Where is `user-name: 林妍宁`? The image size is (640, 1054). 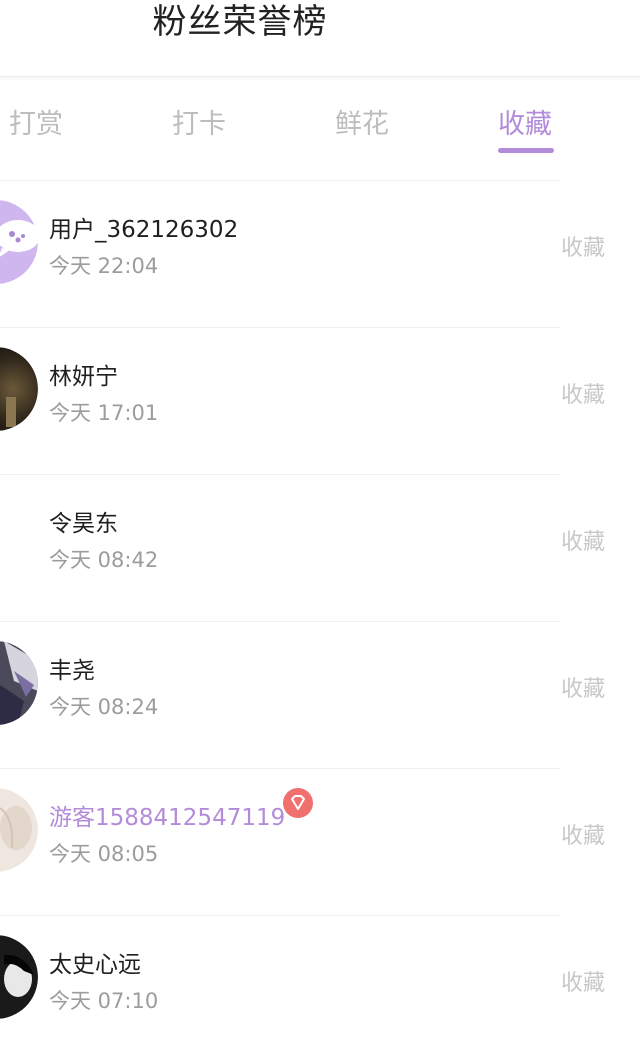 user-name: 林妍宁 is located at coordinates (83, 377).